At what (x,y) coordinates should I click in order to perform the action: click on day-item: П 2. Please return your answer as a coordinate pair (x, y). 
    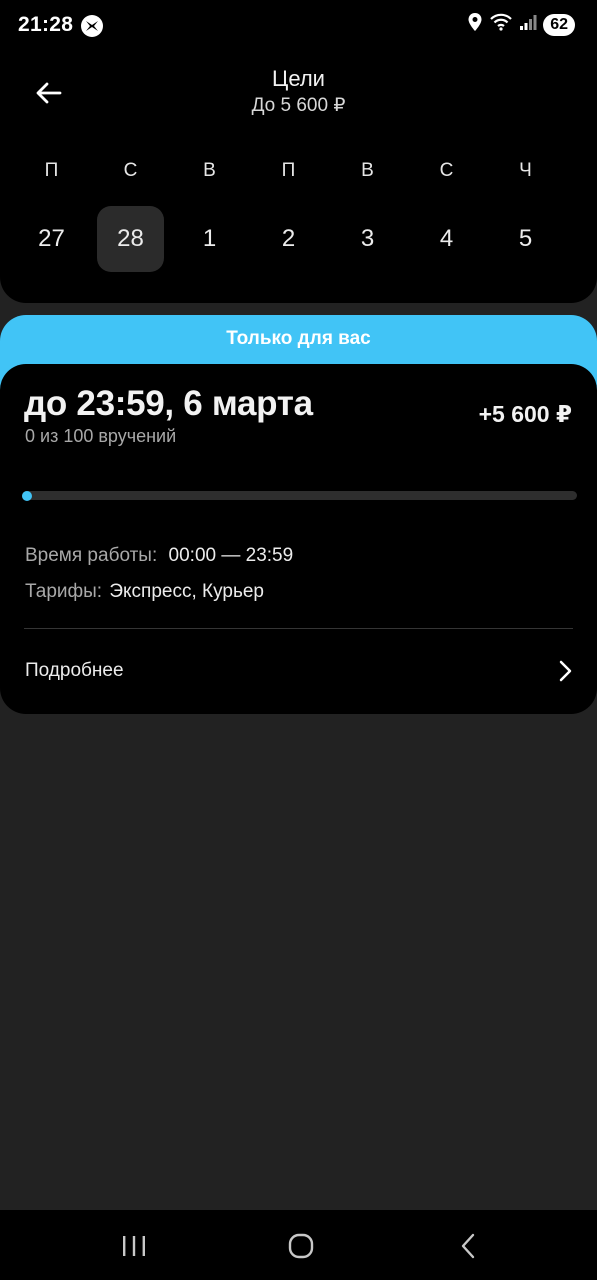
    Looking at the image, I should click on (288, 219).